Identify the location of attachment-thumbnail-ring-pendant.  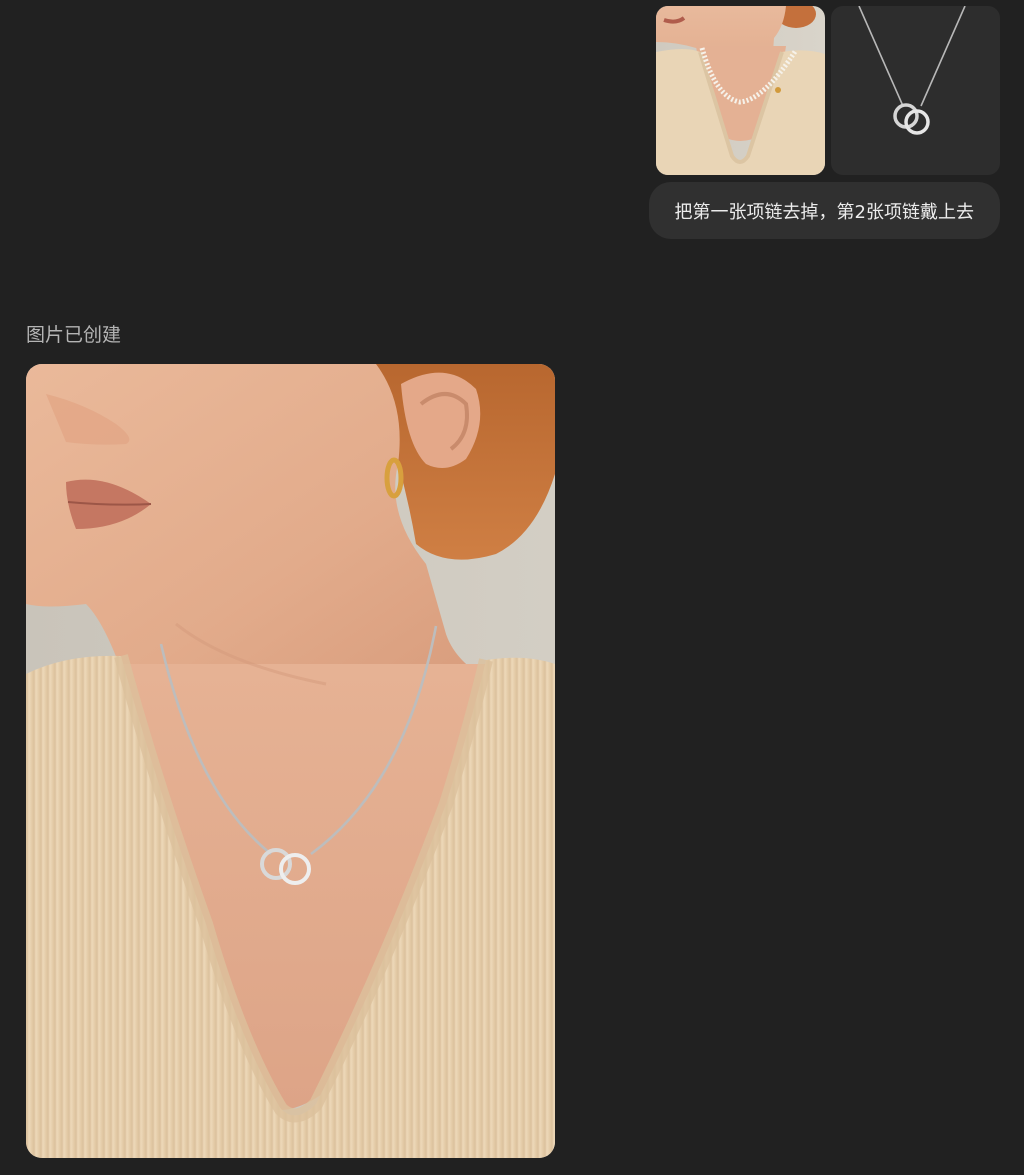
(915, 90).